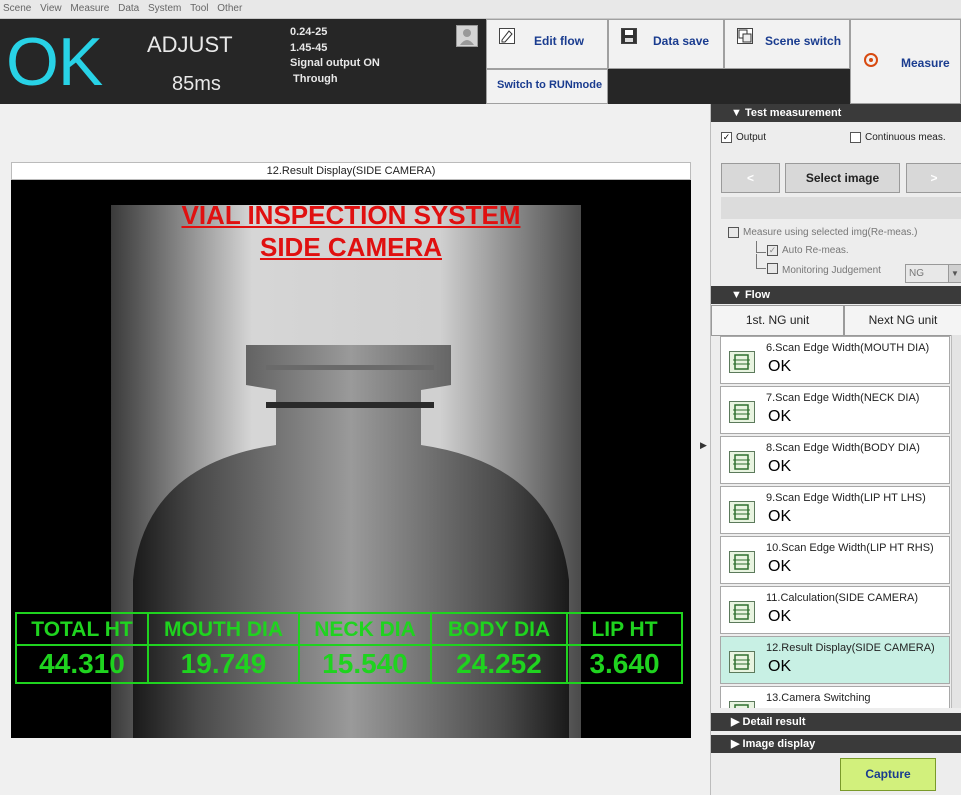 The width and height of the screenshot is (961, 795). I want to click on flow-item: 11.Calculation(SIDE CAMERA) OK, so click(835, 610).